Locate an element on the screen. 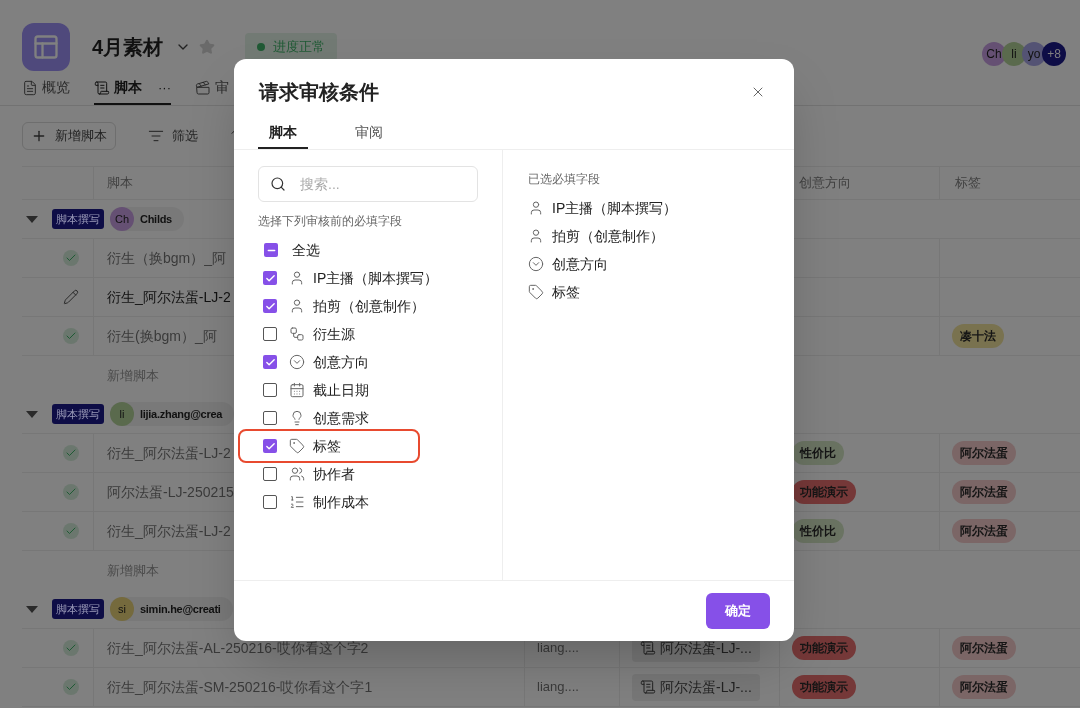 The height and width of the screenshot is (708, 1080). column-header: 脚本 is located at coordinates (120, 183).